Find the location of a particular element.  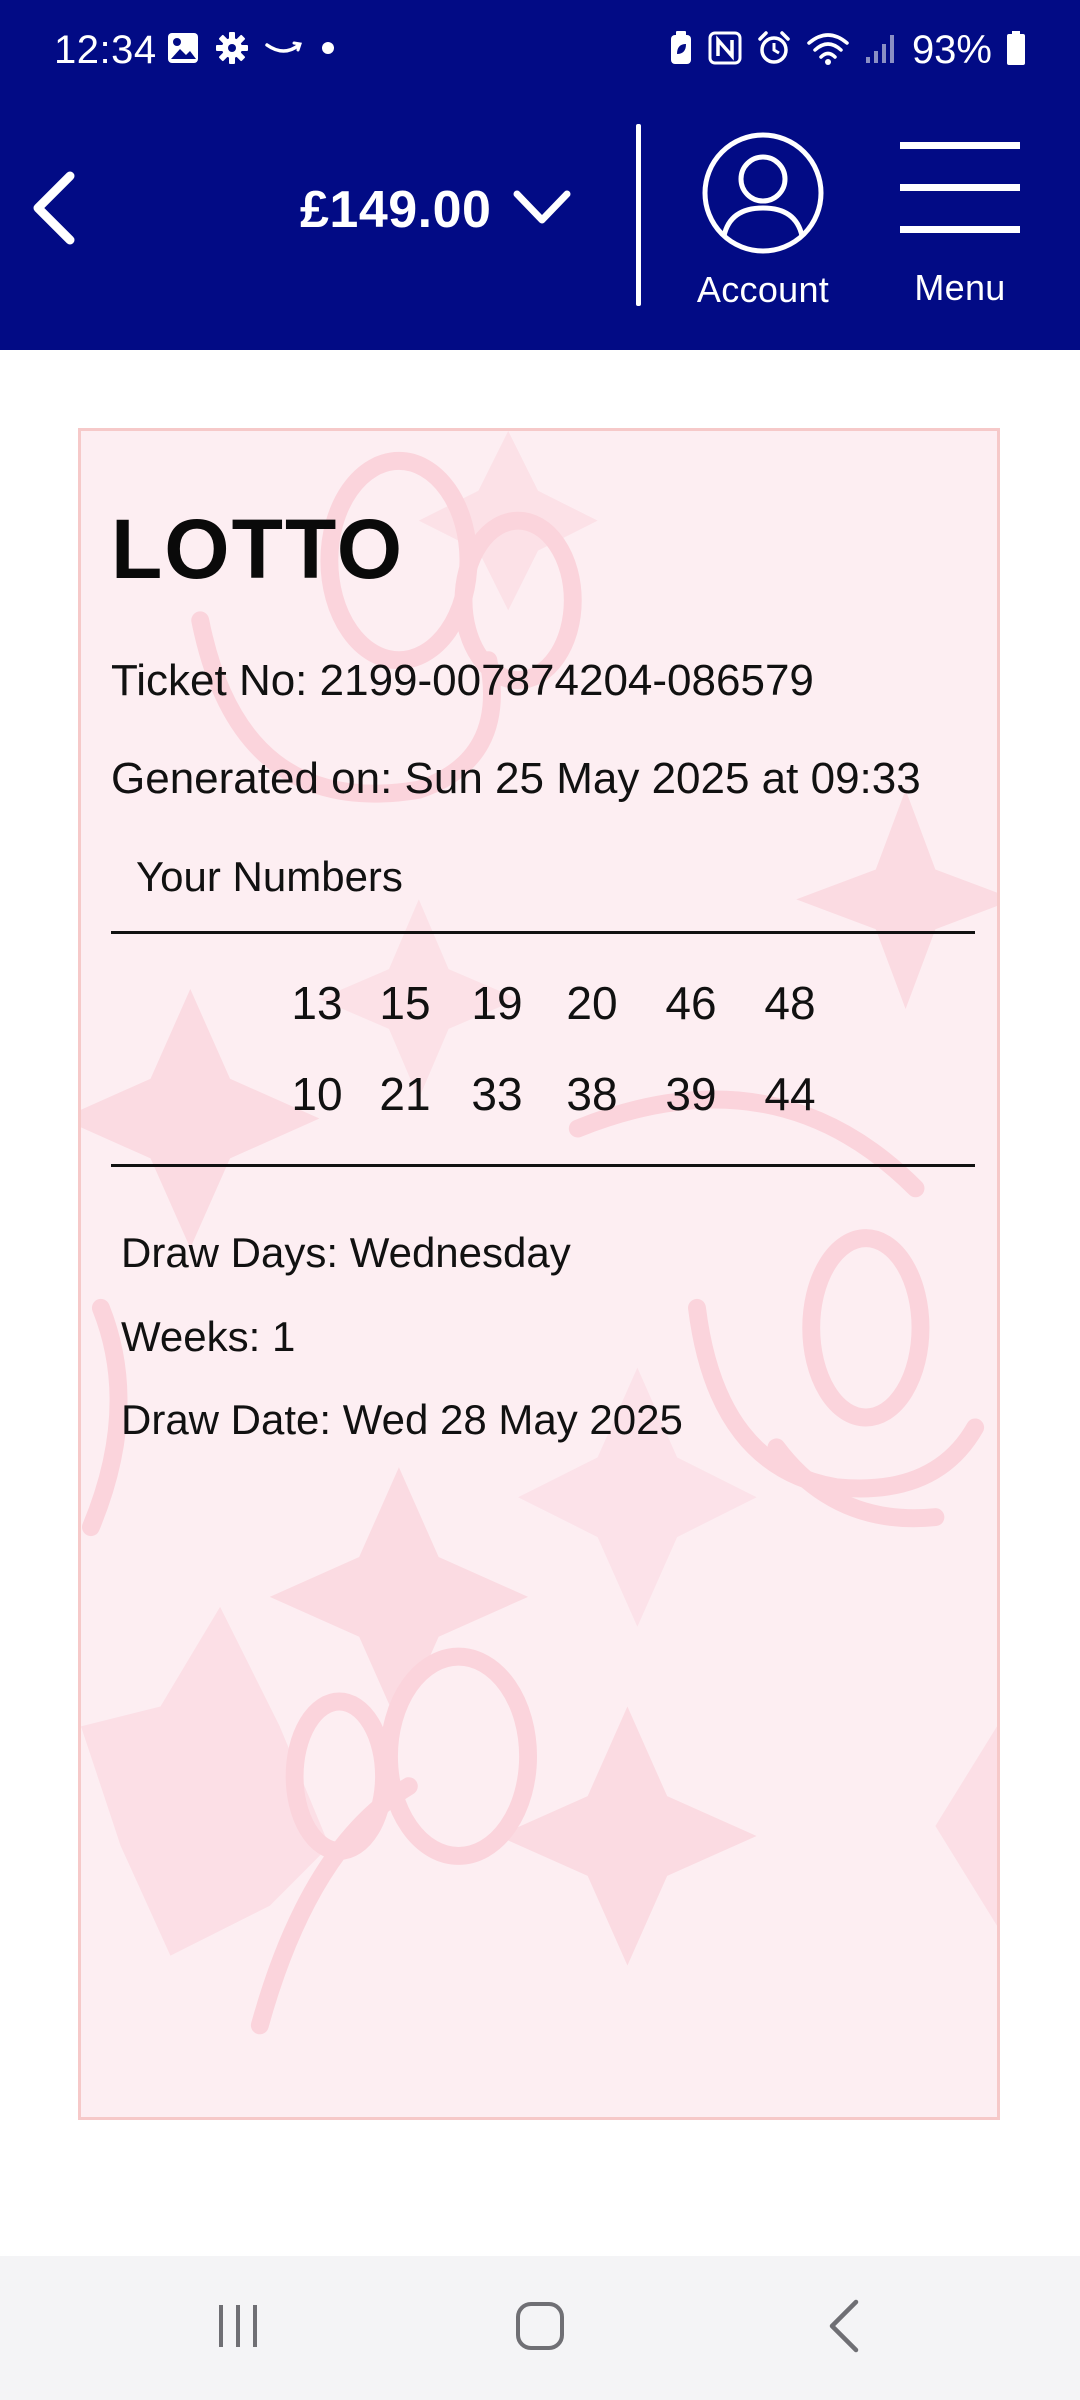

generated-on: Generated on: Sun 25 May 2025 at 09:33 is located at coordinates (516, 778).